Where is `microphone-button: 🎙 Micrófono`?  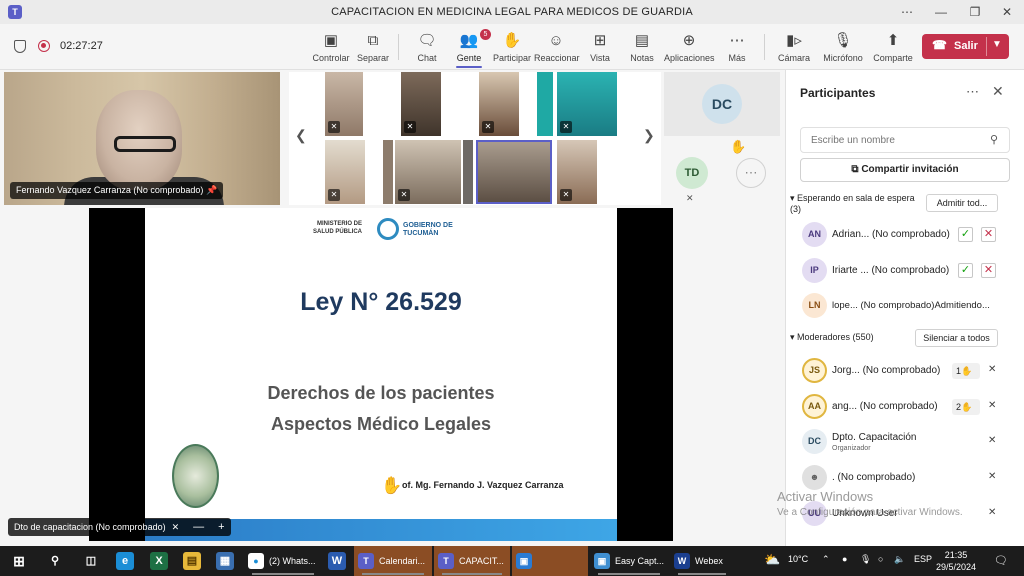 microphone-button: 🎙 Micrófono is located at coordinates (843, 47).